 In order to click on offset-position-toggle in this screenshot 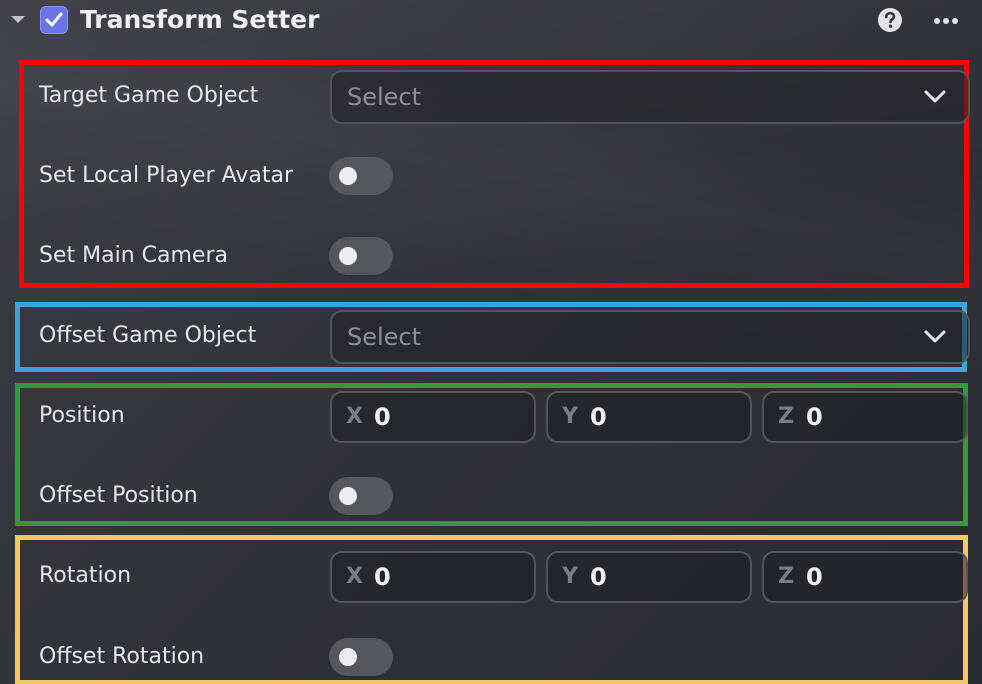, I will do `click(361, 496)`.